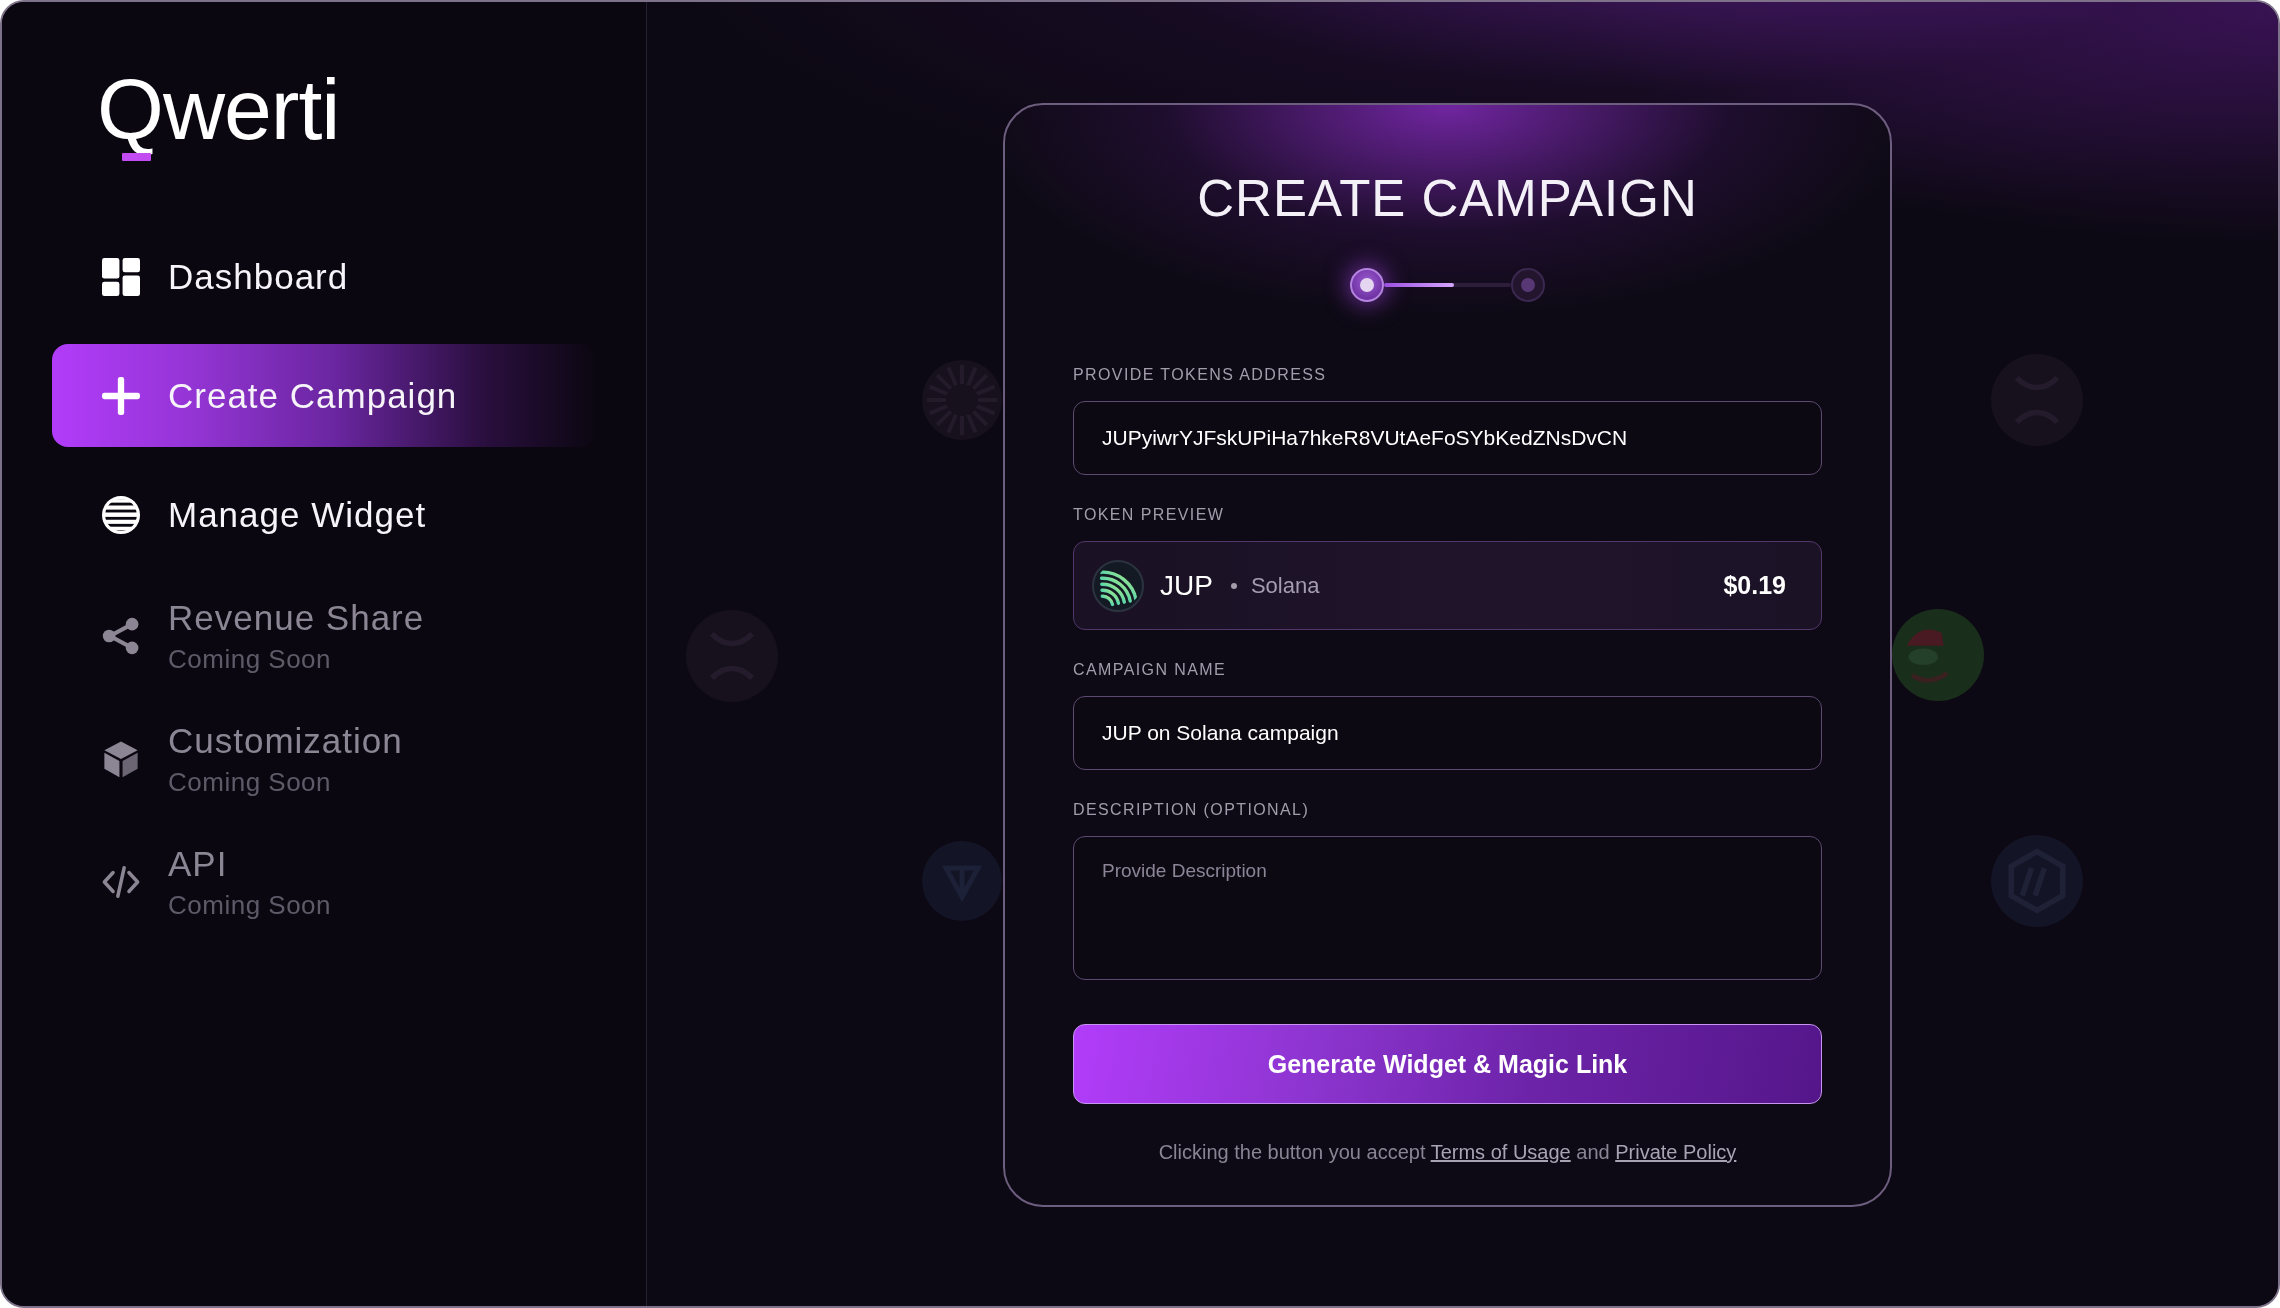 The image size is (2280, 1308). Describe the element at coordinates (1285, 585) in the screenshot. I see `token-network: Solana` at that location.